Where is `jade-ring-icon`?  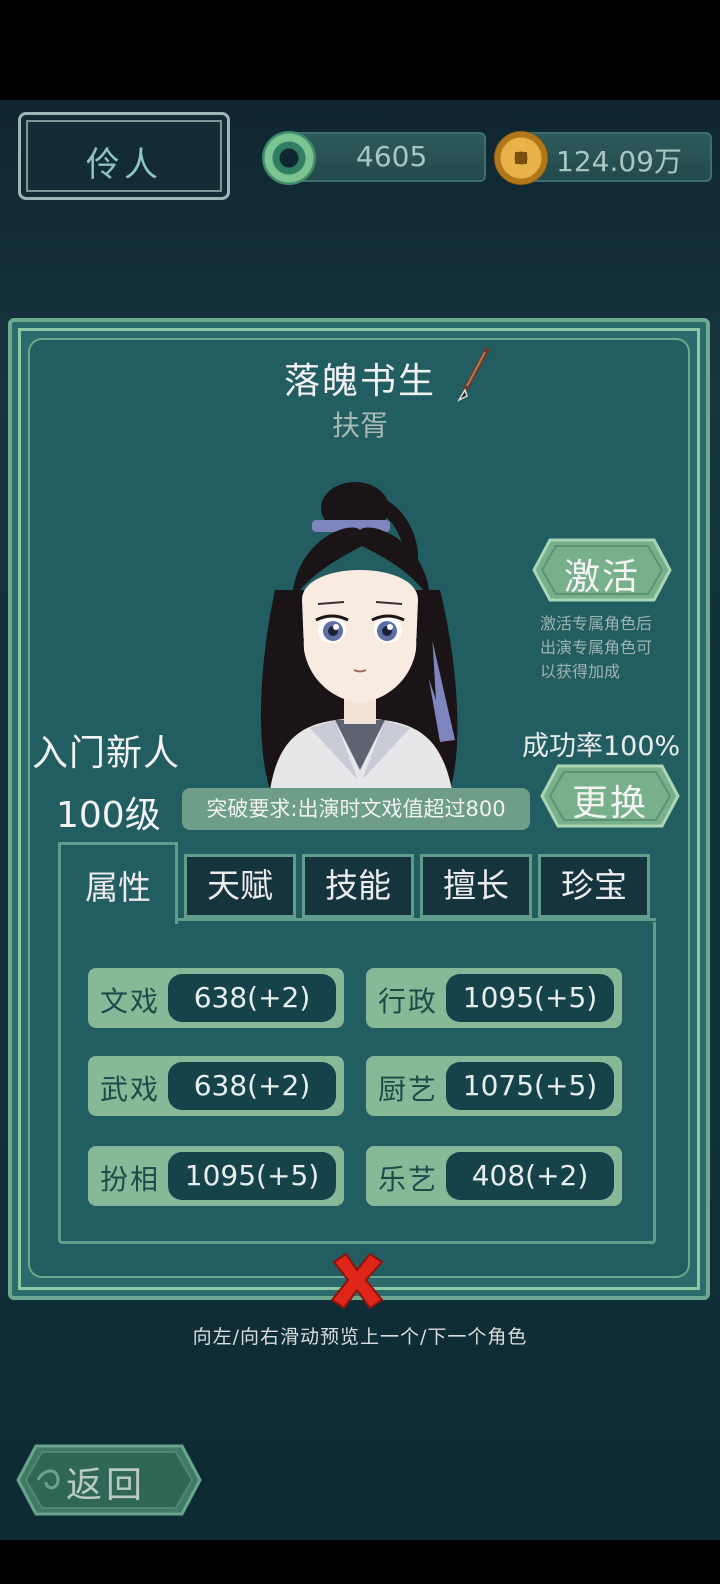
jade-ring-icon is located at coordinates (289, 158).